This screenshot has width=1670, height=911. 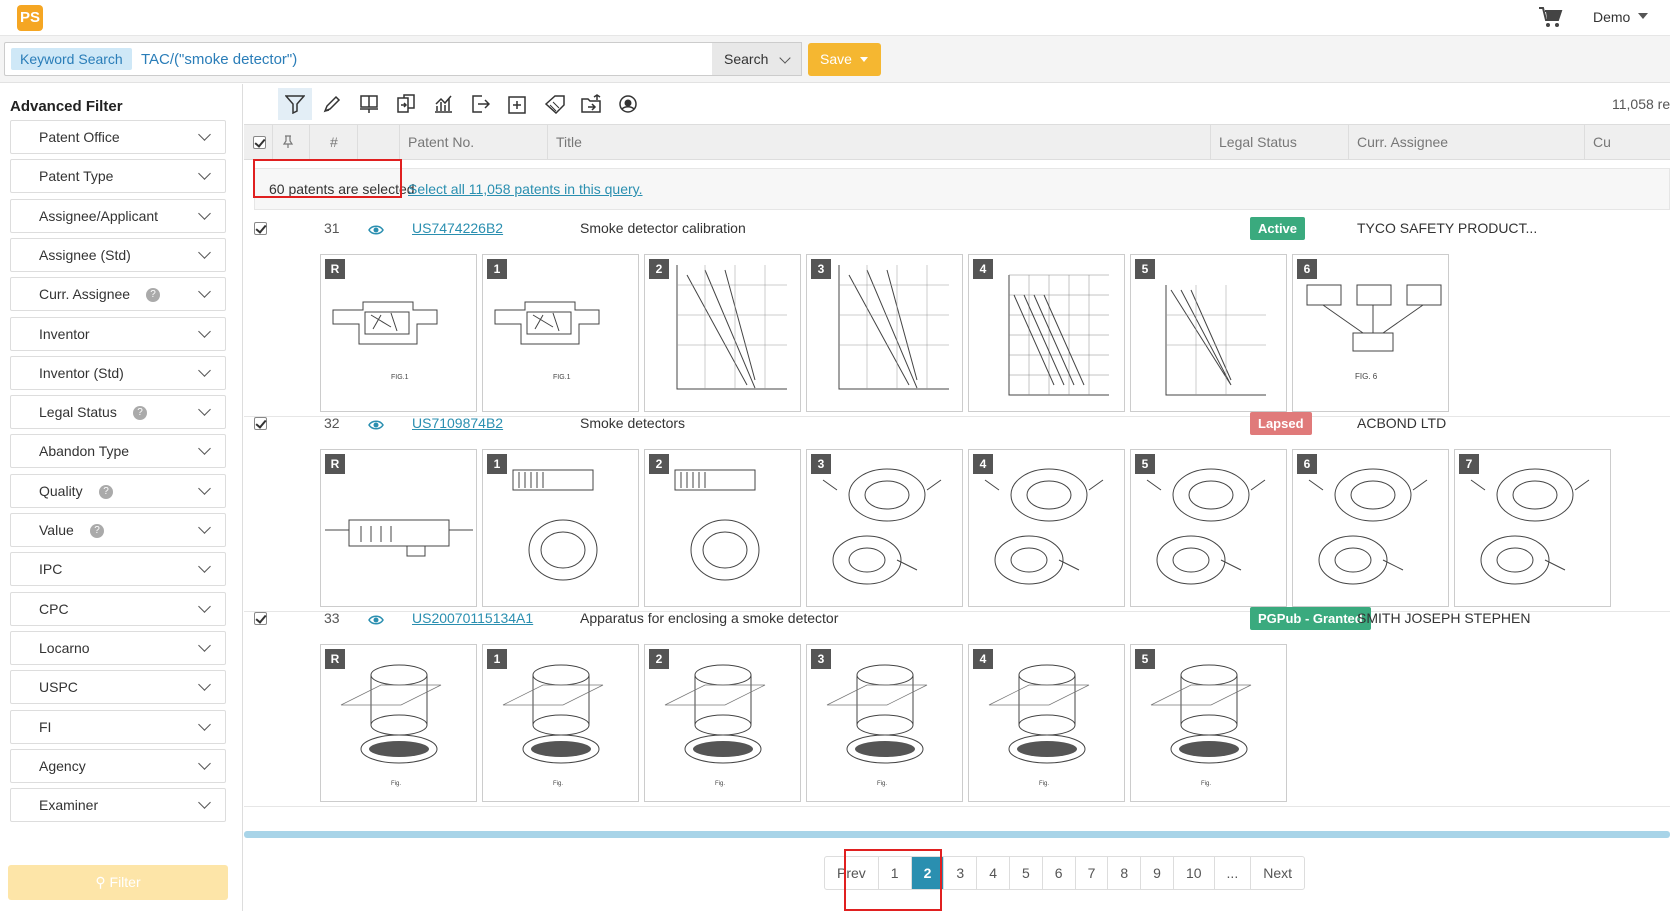 I want to click on thumbnail-index: 5, so click(x=1145, y=269).